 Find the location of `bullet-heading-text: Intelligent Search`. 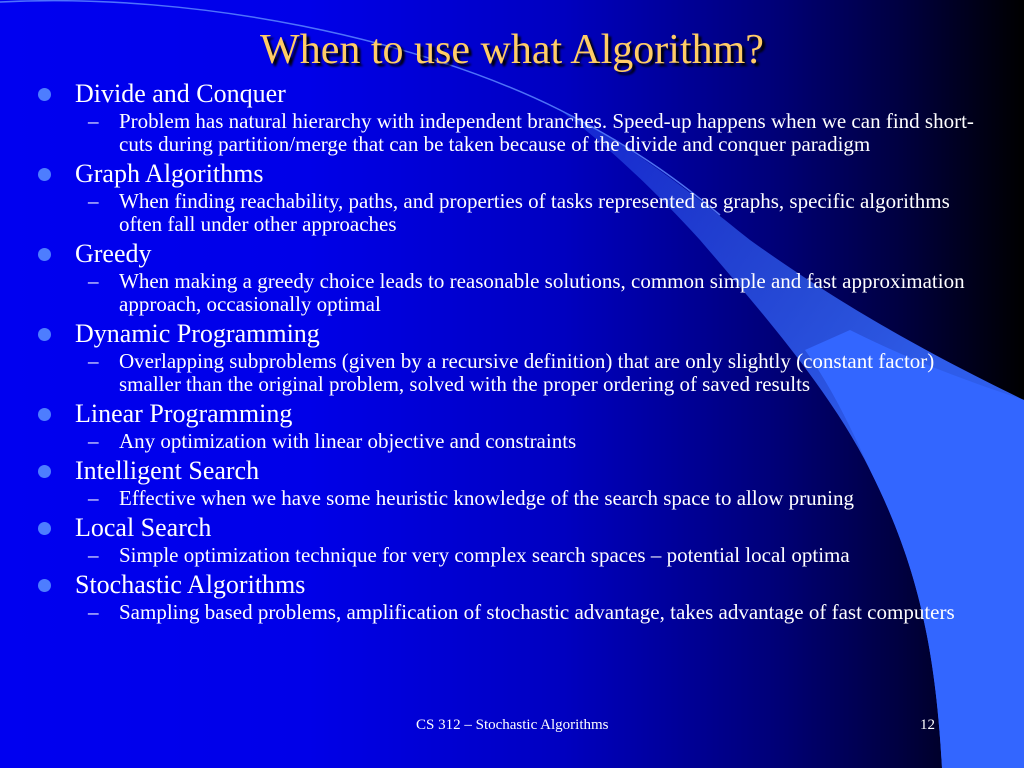

bullet-heading-text: Intelligent Search is located at coordinates (167, 470).